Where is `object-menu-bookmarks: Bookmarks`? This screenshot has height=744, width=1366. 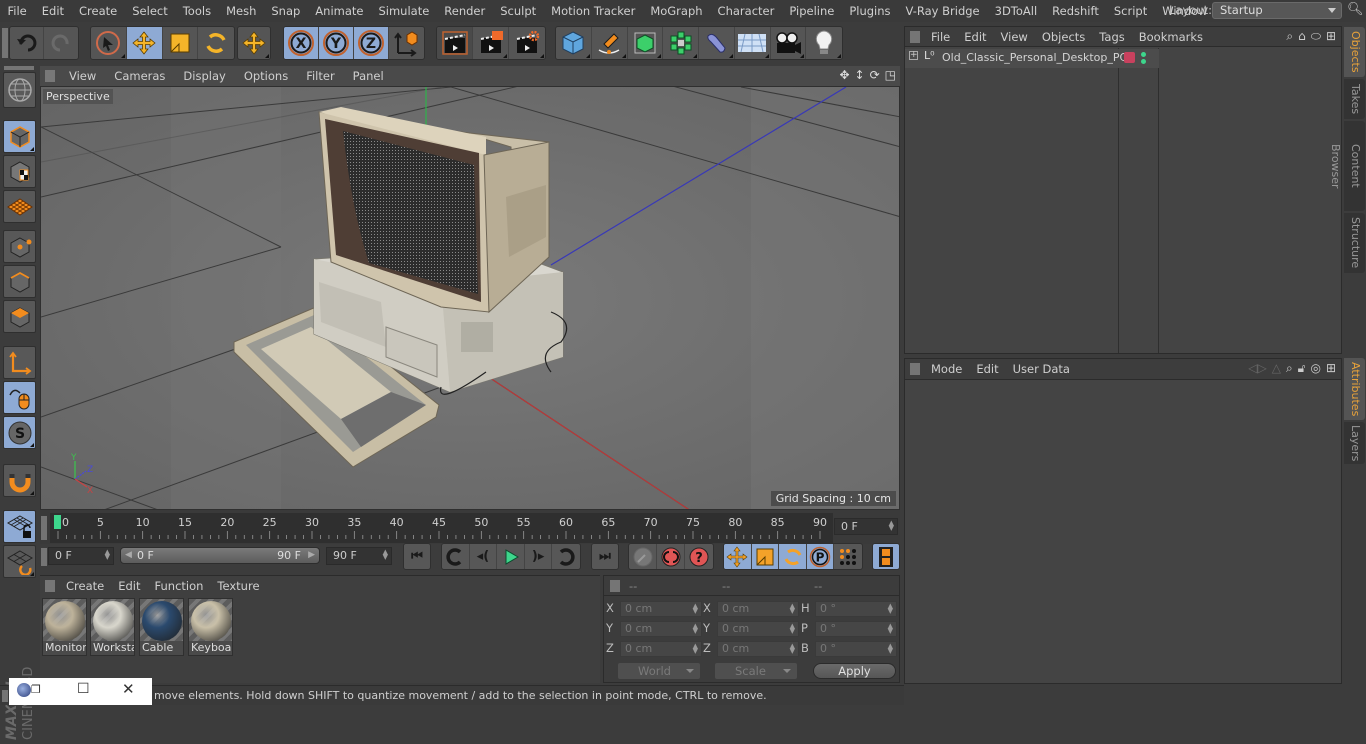 object-menu-bookmarks: Bookmarks is located at coordinates (1171, 37).